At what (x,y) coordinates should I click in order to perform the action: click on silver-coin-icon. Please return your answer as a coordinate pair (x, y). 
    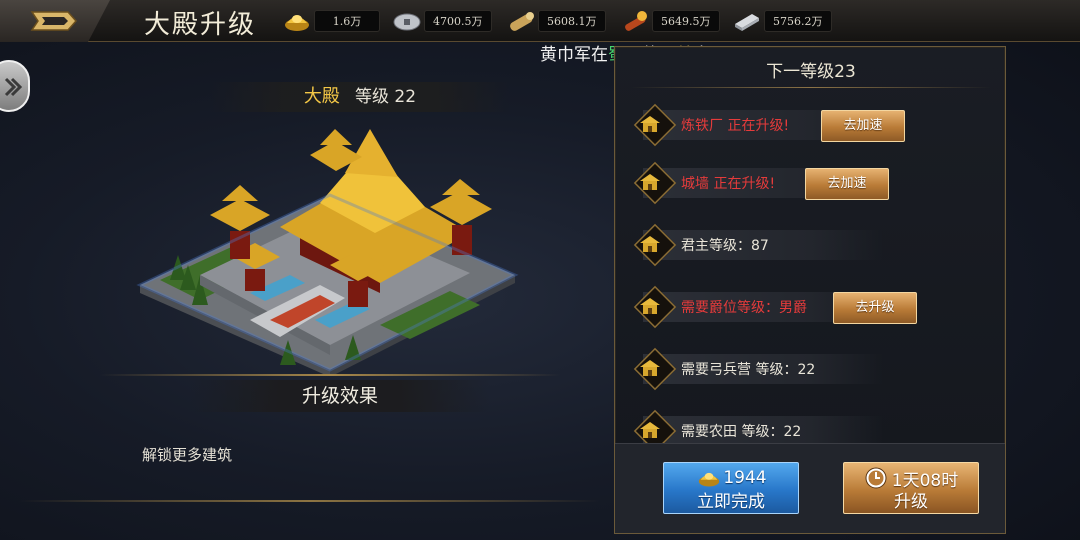
    Looking at the image, I should click on (407, 22).